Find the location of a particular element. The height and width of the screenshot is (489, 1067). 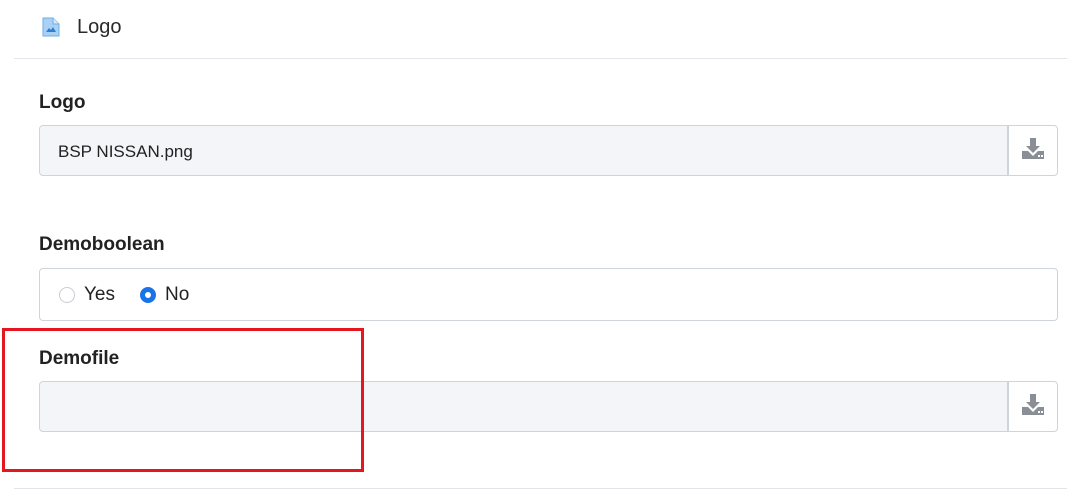

radio-option-yes: Yes is located at coordinates (87, 294).